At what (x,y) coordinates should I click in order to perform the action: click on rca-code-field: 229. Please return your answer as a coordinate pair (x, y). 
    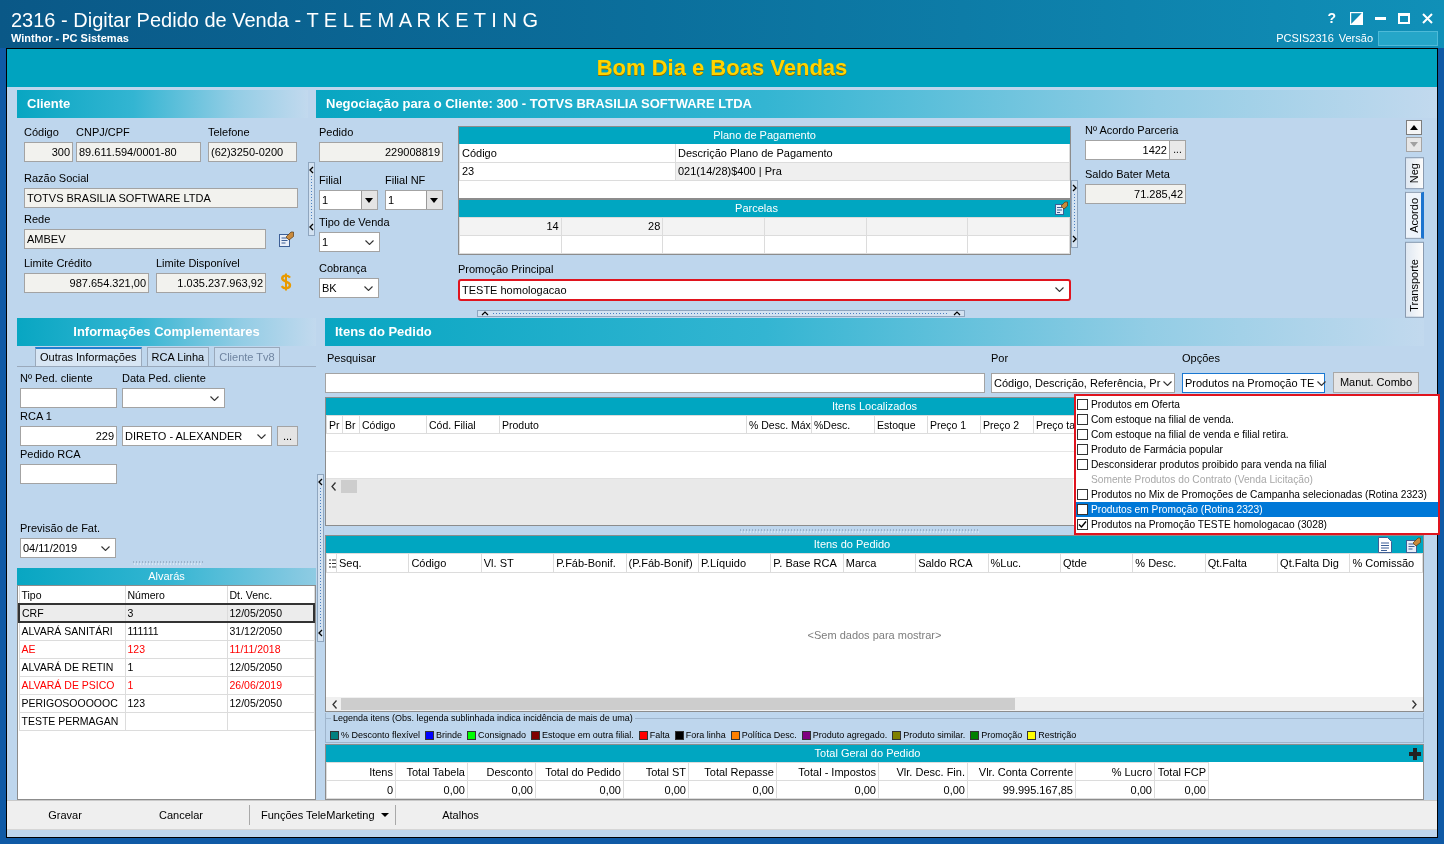
    Looking at the image, I should click on (68, 436).